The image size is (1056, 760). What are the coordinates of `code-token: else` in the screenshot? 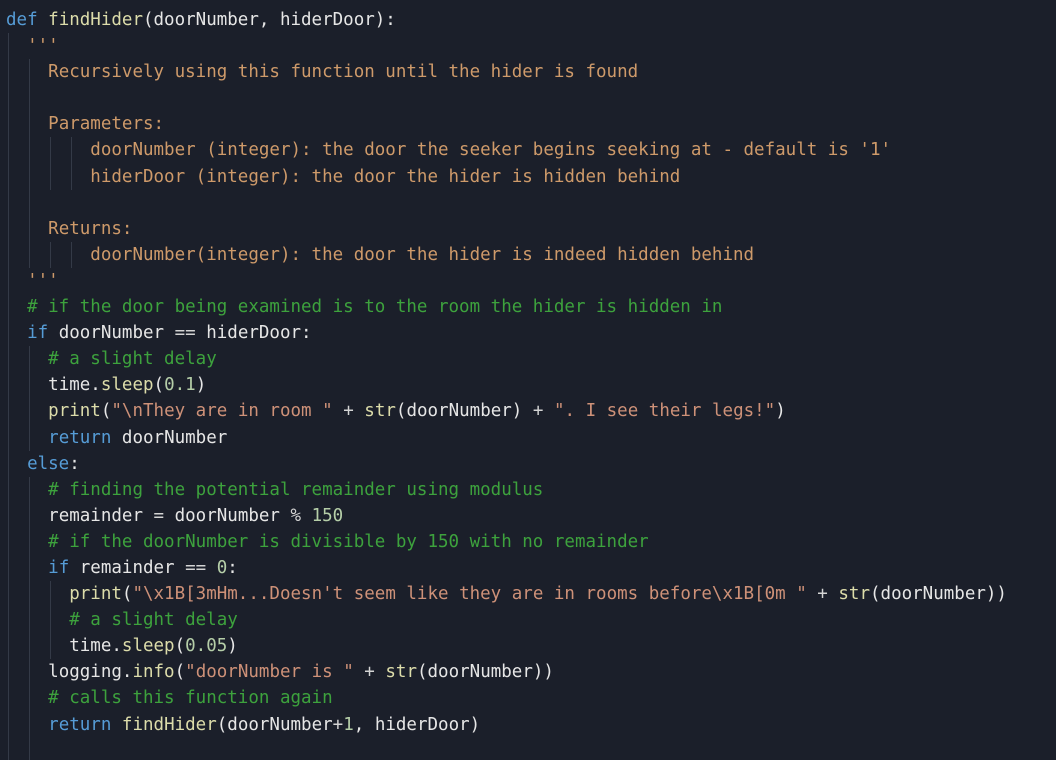 It's located at (48, 463).